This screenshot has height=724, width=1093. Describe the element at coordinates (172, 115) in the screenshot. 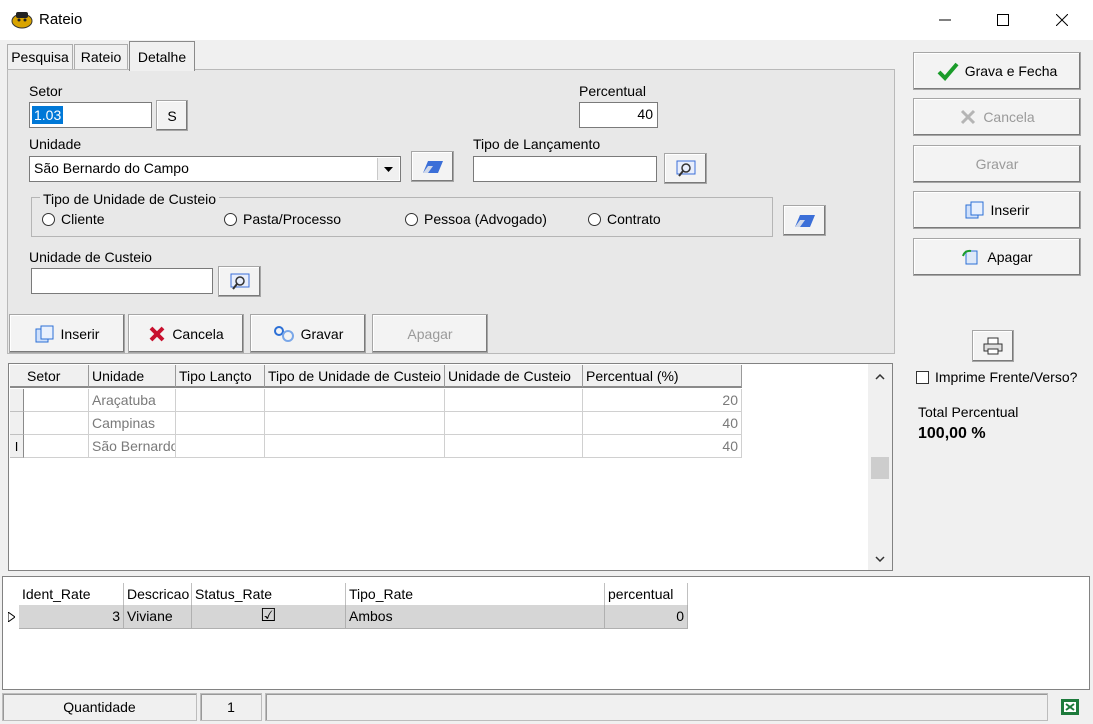

I see `setor-lookup-button: S` at that location.